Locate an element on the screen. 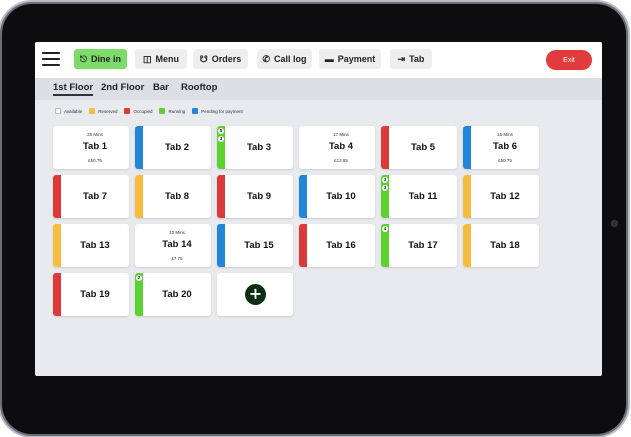 This screenshot has height=437, width=631. call-log-label: Call log is located at coordinates (290, 59).